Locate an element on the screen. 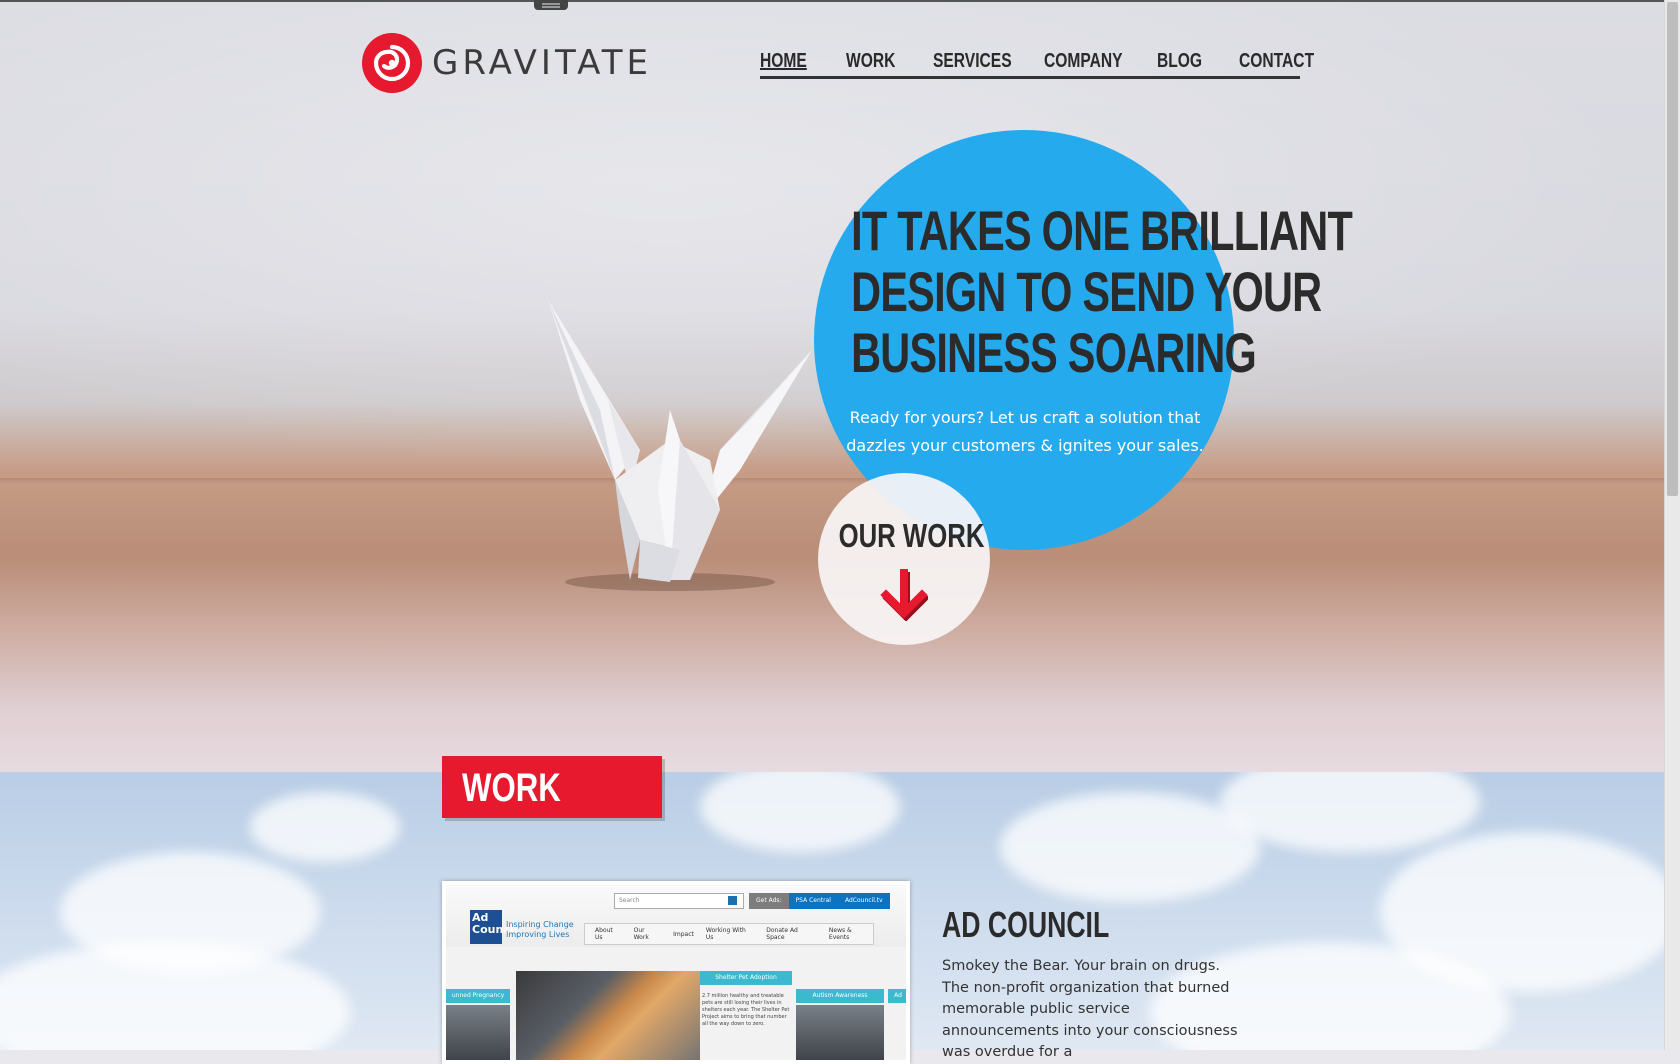 The image size is (1680, 1064). nav-contact: CONTACT is located at coordinates (1276, 61).